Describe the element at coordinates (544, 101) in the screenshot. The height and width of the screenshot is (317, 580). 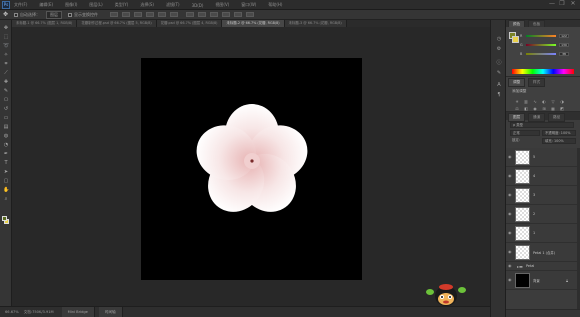
I see `exposure-icon: ◐` at that location.